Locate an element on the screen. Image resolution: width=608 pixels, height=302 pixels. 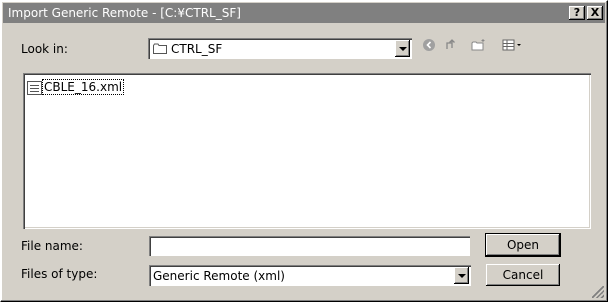
look-in-label: Look in: is located at coordinates (44, 49).